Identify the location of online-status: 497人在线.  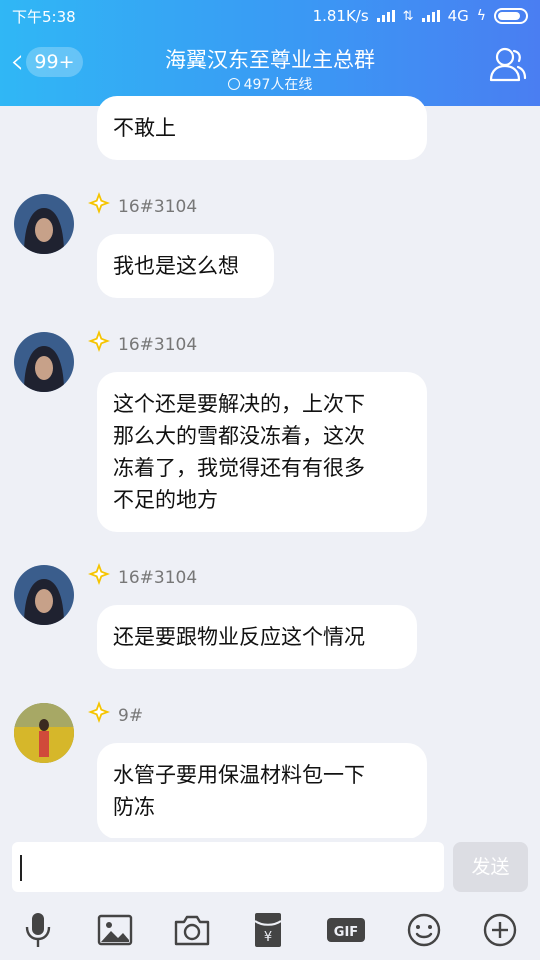
(270, 84).